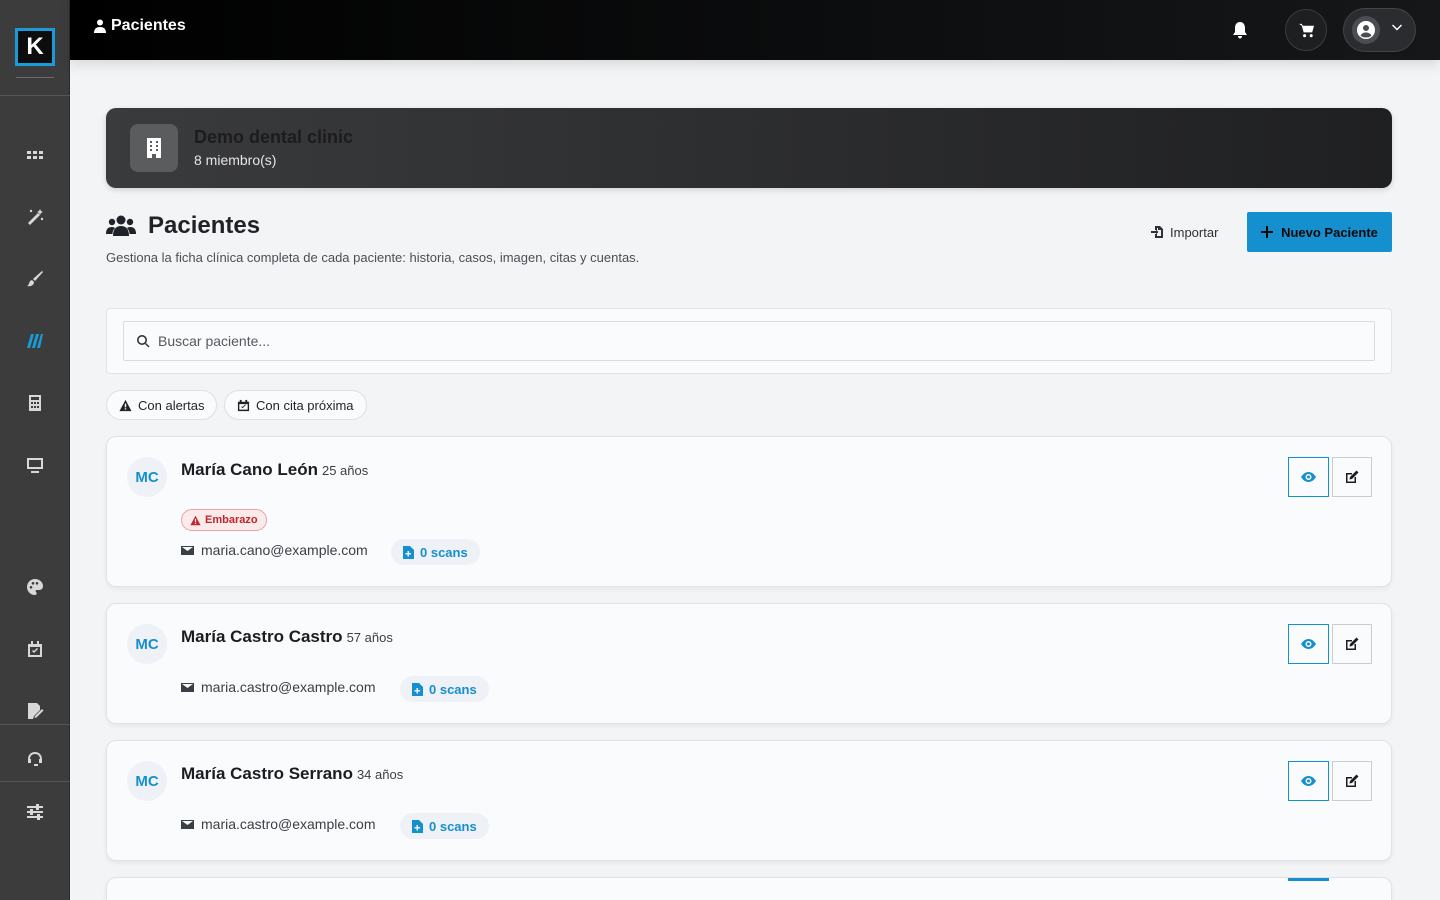 Image resolution: width=1440 pixels, height=900 pixels. I want to click on import-button: Importar, so click(1184, 232).